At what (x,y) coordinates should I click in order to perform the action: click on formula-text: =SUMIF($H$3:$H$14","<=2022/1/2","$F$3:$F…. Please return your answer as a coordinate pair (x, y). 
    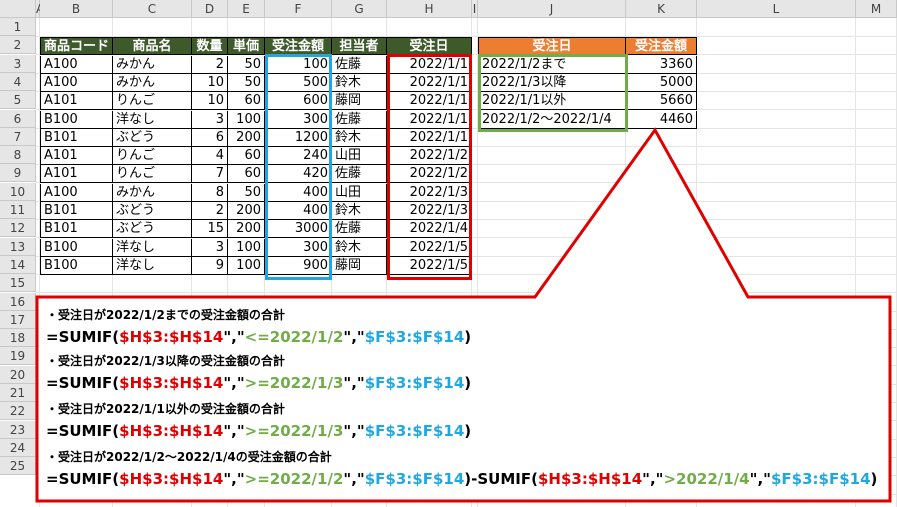
    Looking at the image, I should click on (258, 337).